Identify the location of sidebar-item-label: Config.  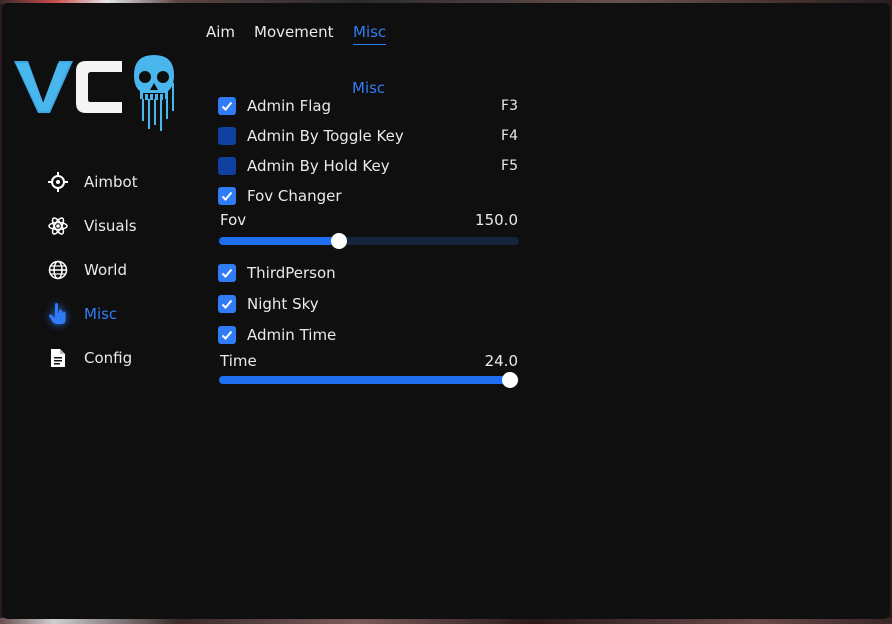
(108, 358).